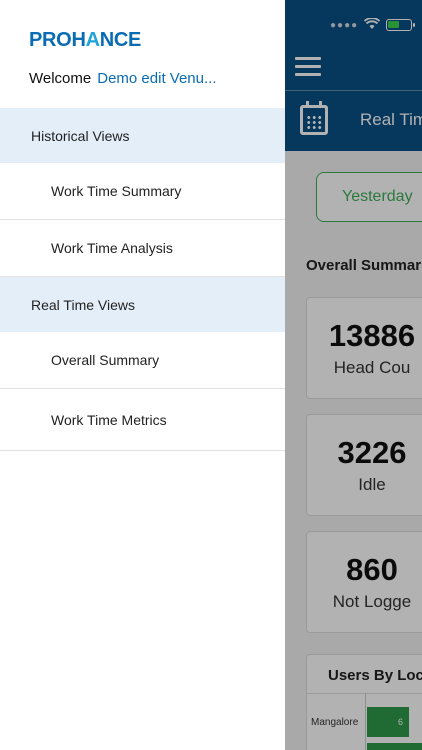 The width and height of the screenshot is (422, 750). I want to click on prohance-logo: PROHANCE, so click(85, 40).